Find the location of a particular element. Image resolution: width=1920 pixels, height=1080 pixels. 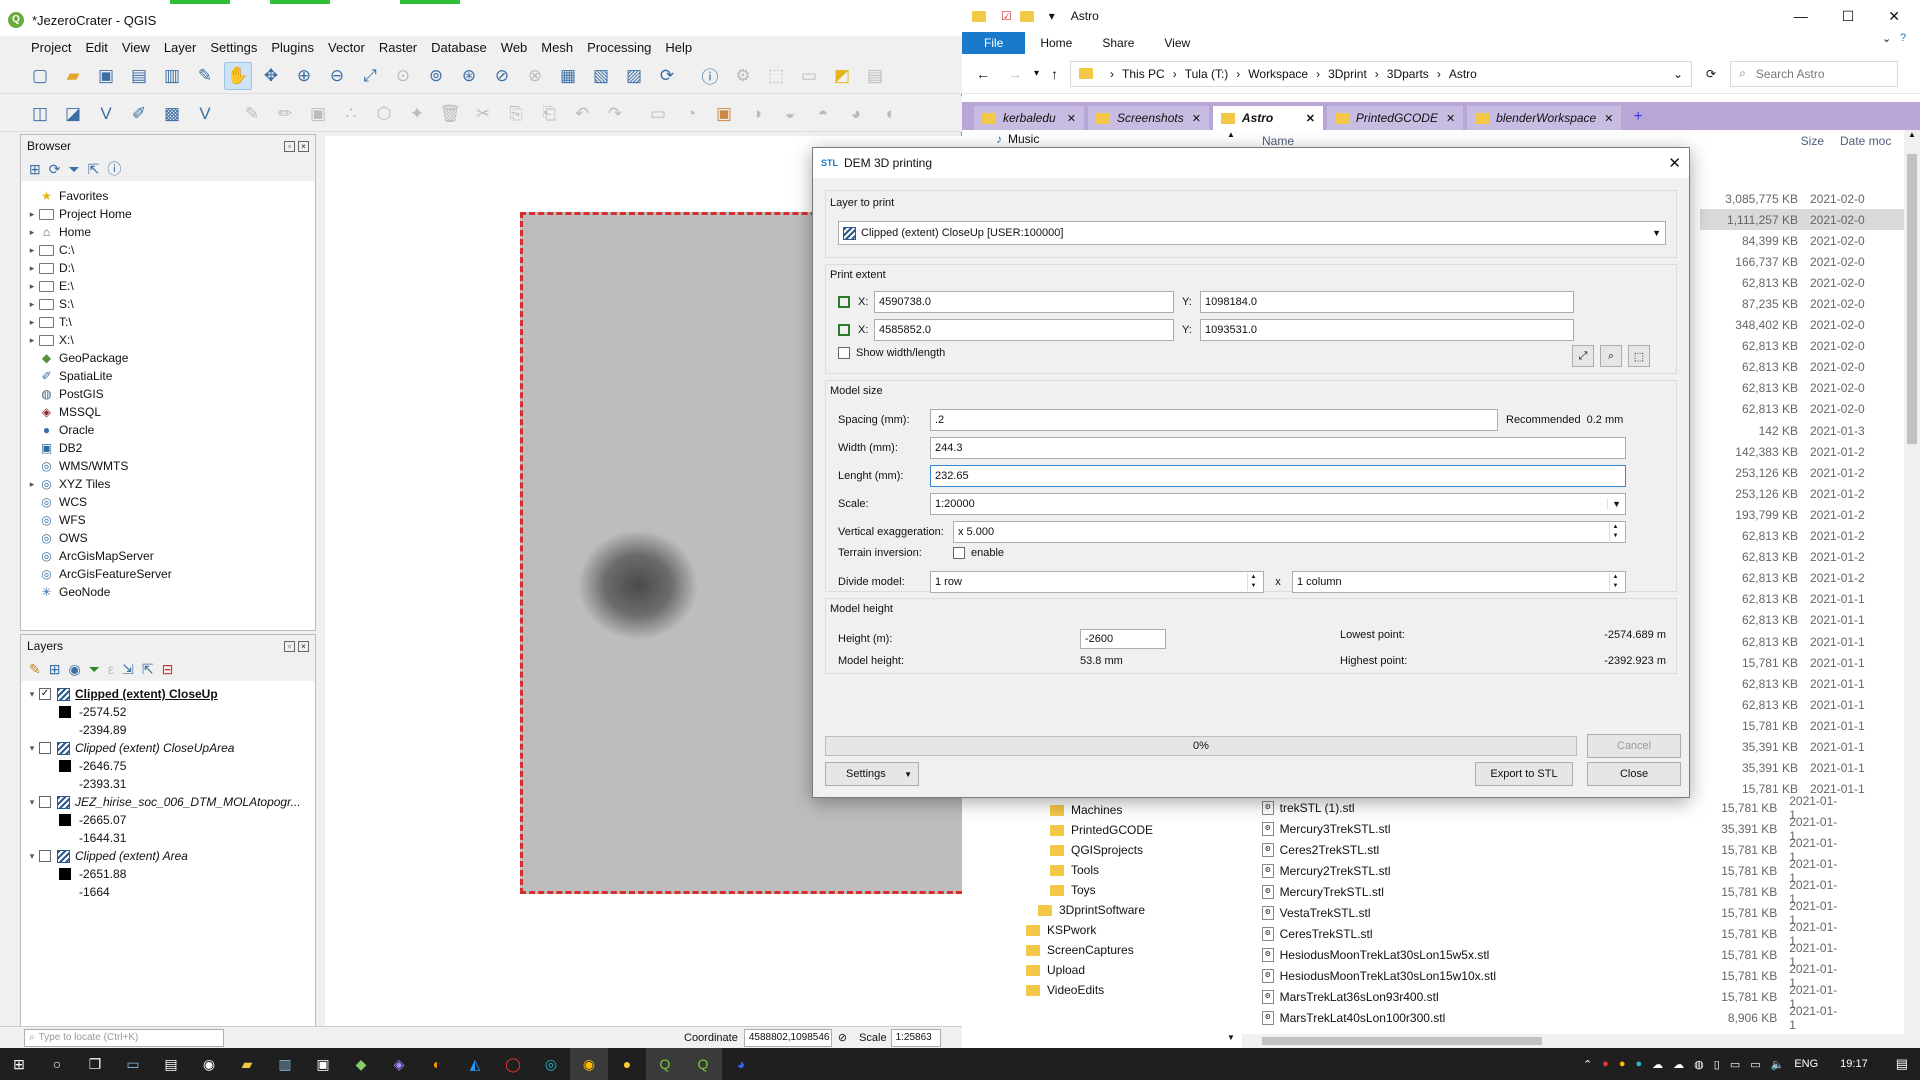

select-features-icon: ⬚ is located at coordinates (776, 76).